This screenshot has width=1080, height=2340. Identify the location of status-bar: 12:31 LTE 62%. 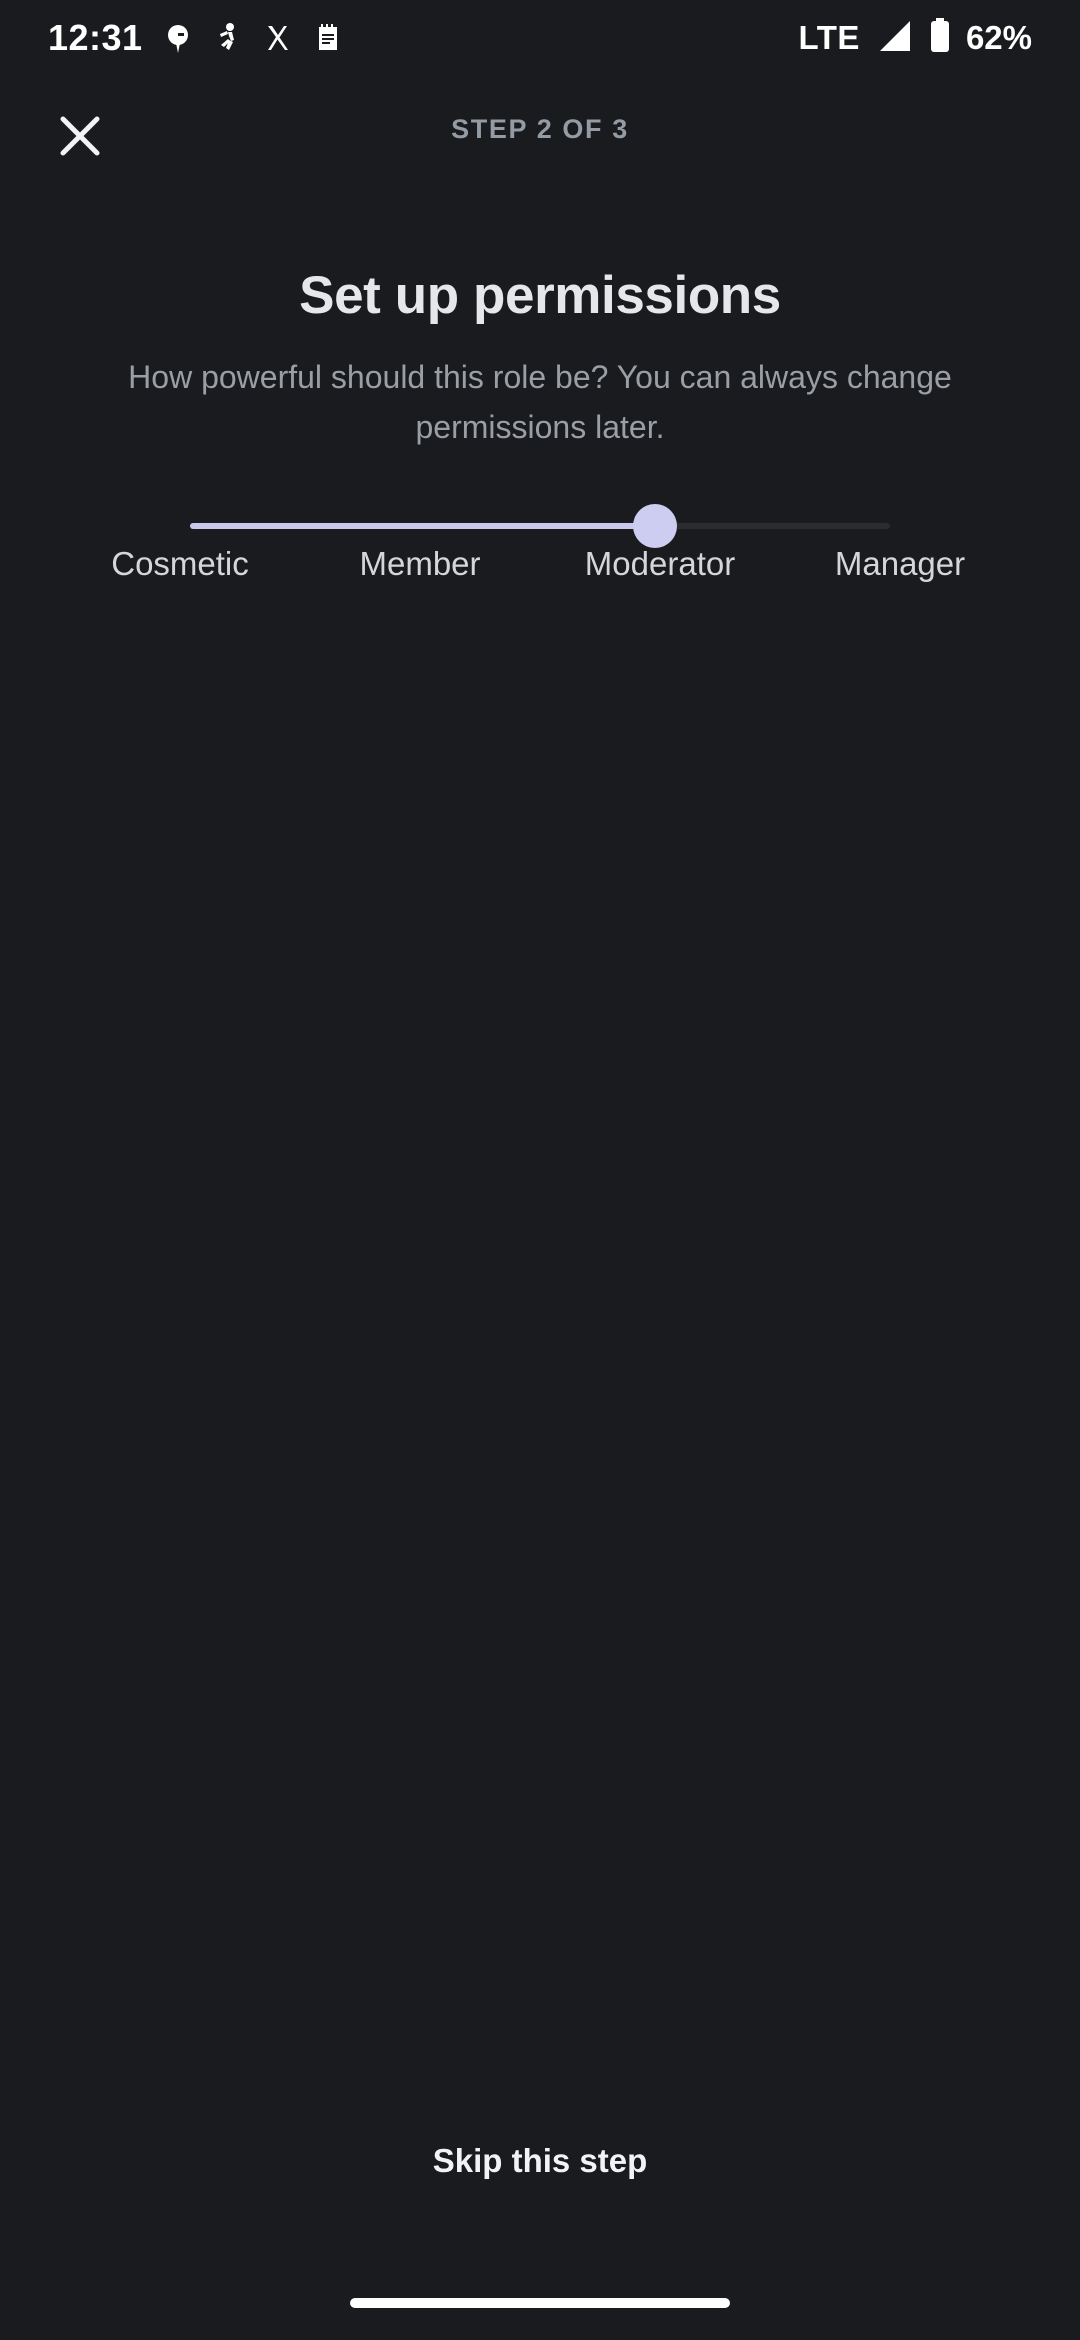
(540, 38).